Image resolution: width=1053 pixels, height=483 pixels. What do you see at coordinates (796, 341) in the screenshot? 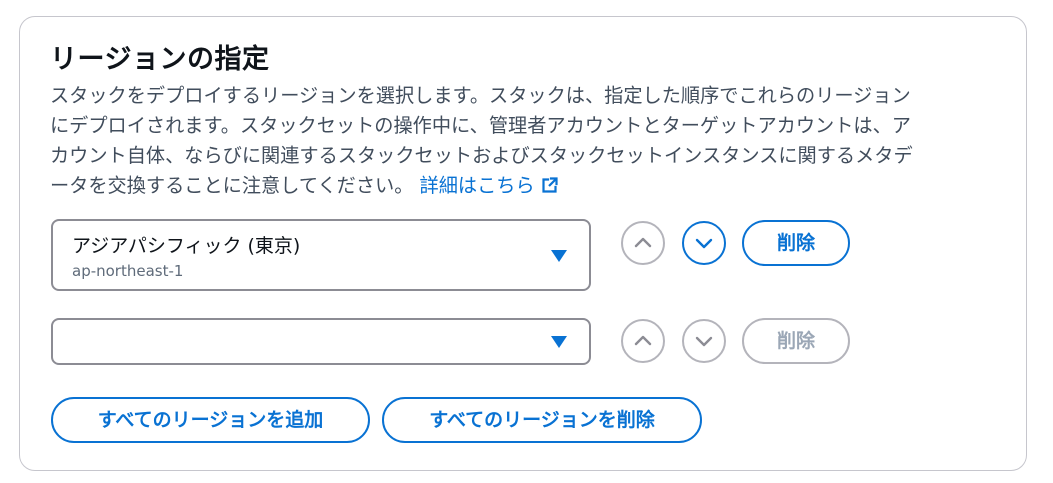
I see `remove-region-button-2: 削除` at bounding box center [796, 341].